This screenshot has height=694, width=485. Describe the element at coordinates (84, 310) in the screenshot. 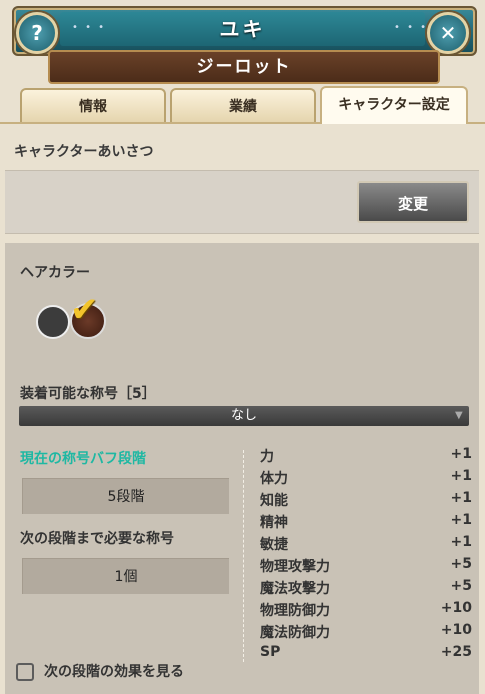

I see `selected-check-icon: ✔` at that location.